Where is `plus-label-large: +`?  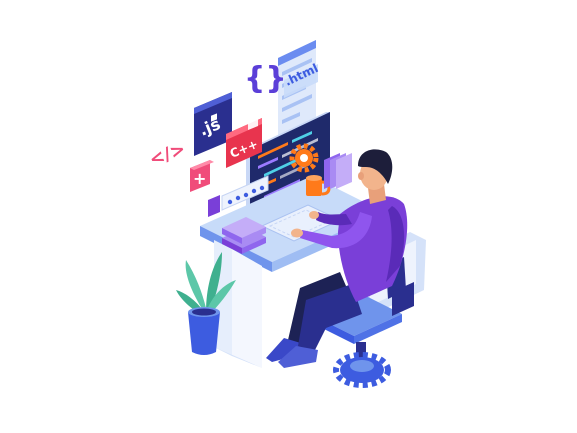 plus-label-large: + is located at coordinates (199, 178).